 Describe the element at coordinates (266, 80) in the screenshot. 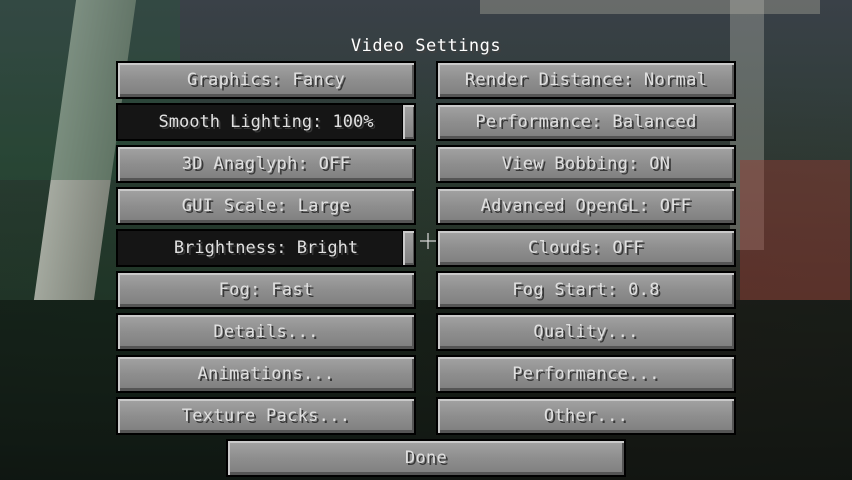

I see `graphics-button: Graphics: Fancy` at that location.